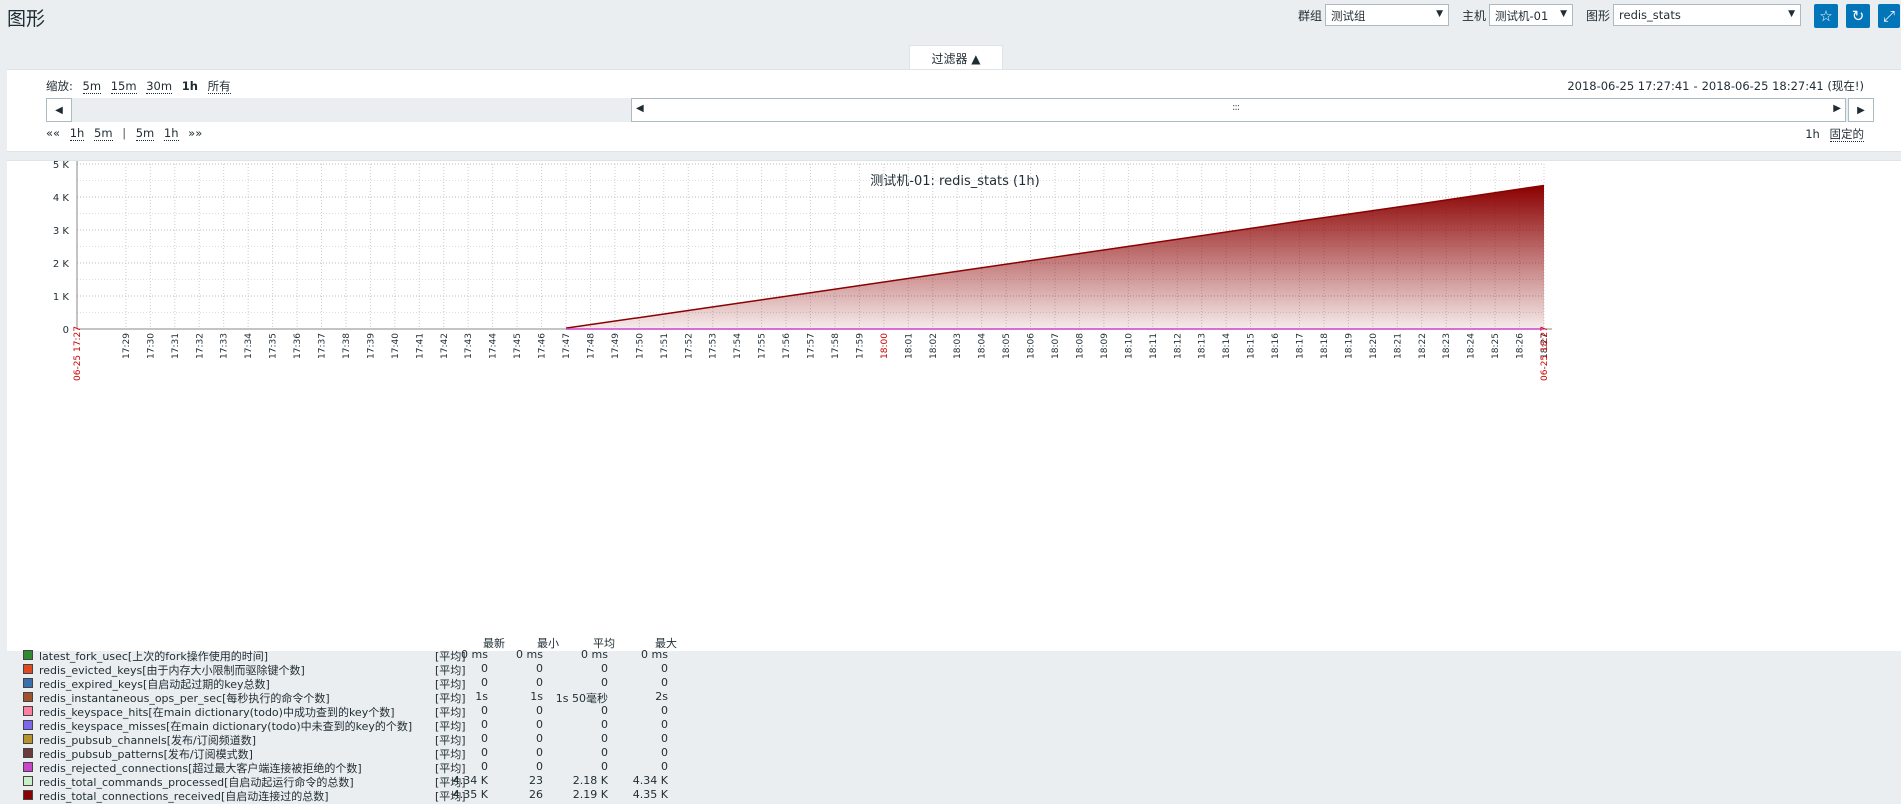 The image size is (1901, 804). What do you see at coordinates (650, 780) in the screenshot?
I see `legend-value-max: 4.34 K` at bounding box center [650, 780].